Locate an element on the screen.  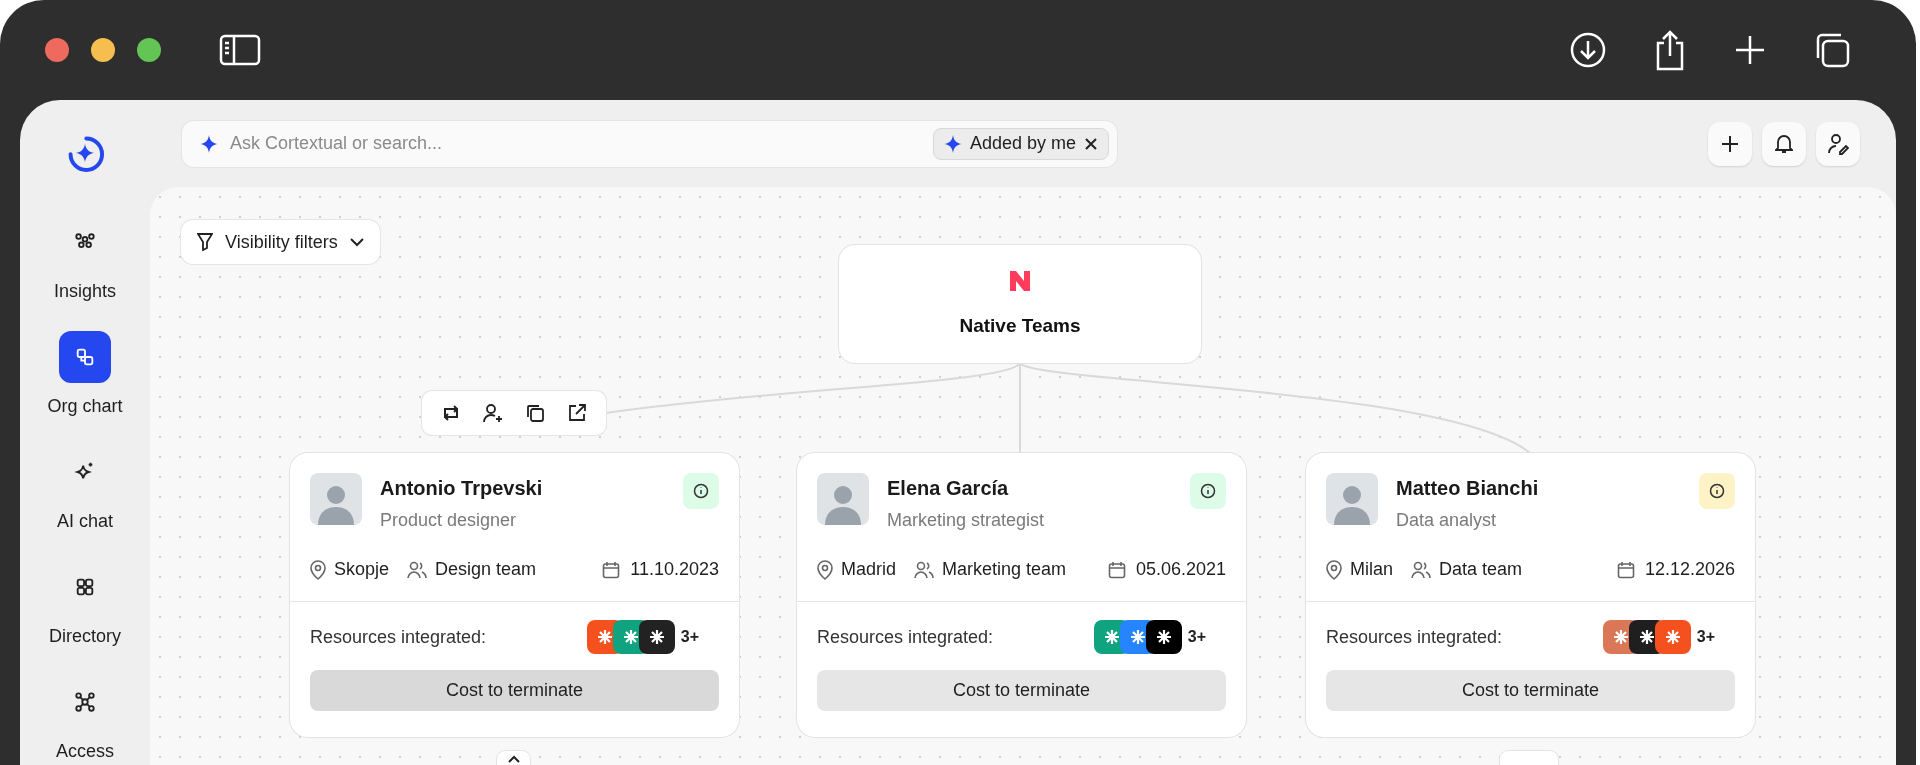
nav-label: Access is located at coordinates (85, 751).